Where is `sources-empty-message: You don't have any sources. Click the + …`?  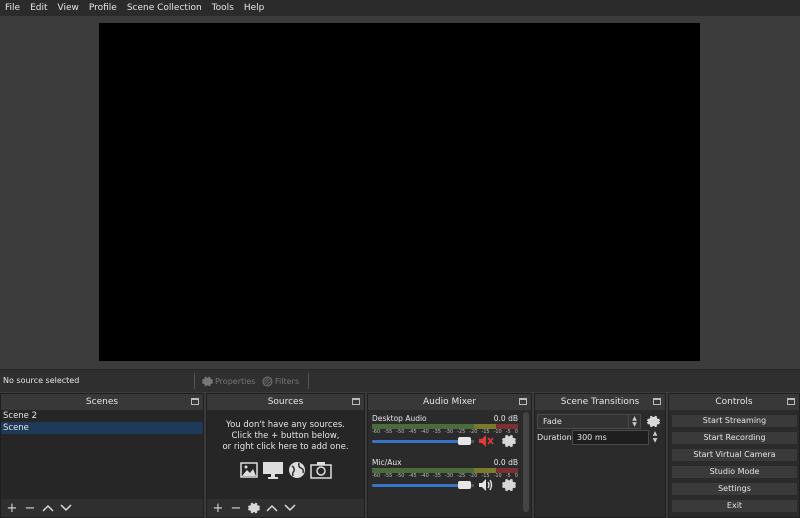 sources-empty-message: You don't have any sources. Click the + … is located at coordinates (285, 436).